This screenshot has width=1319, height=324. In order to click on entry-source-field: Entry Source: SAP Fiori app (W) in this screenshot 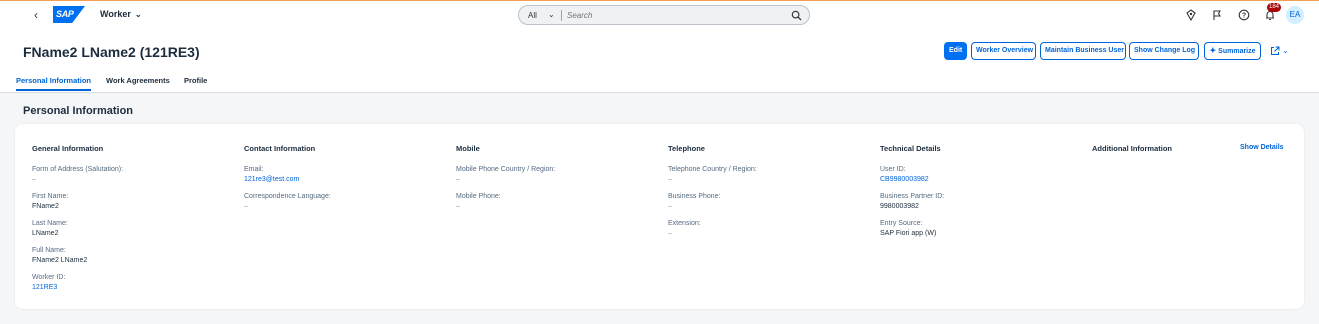, I will do `click(980, 233)`.